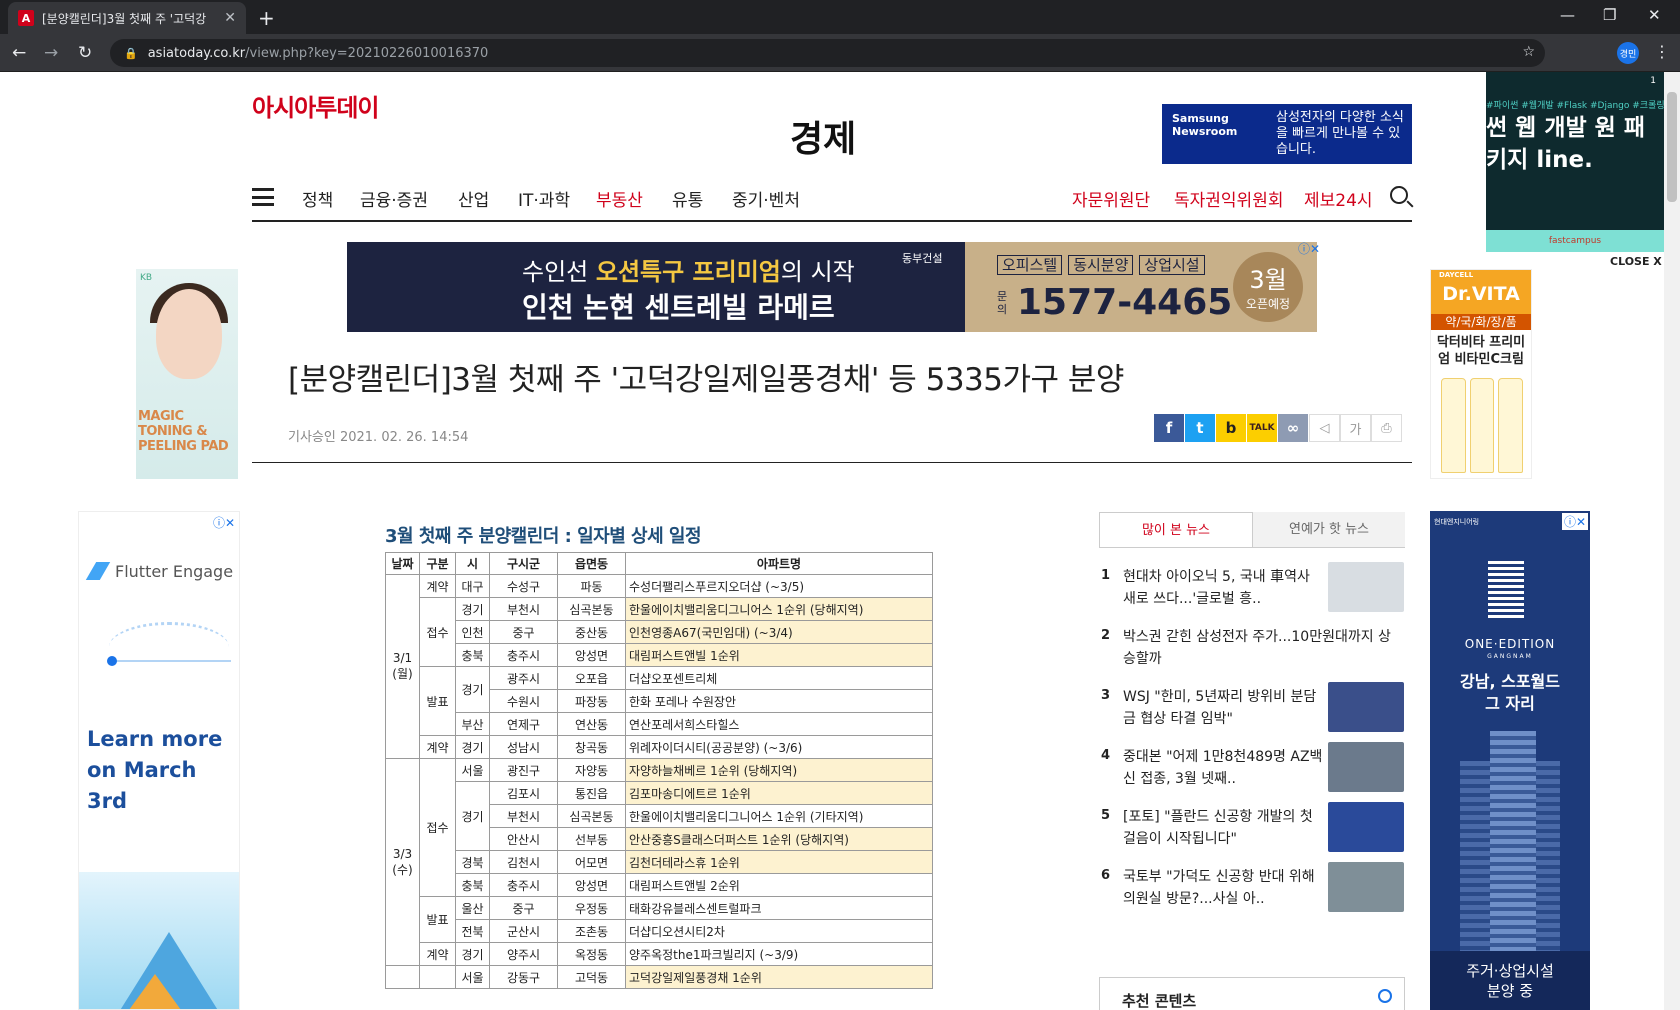 This screenshot has height=1010, width=1680. I want to click on schedule-cell-apt: 태화강유블레스센트럴파크, so click(779, 908).